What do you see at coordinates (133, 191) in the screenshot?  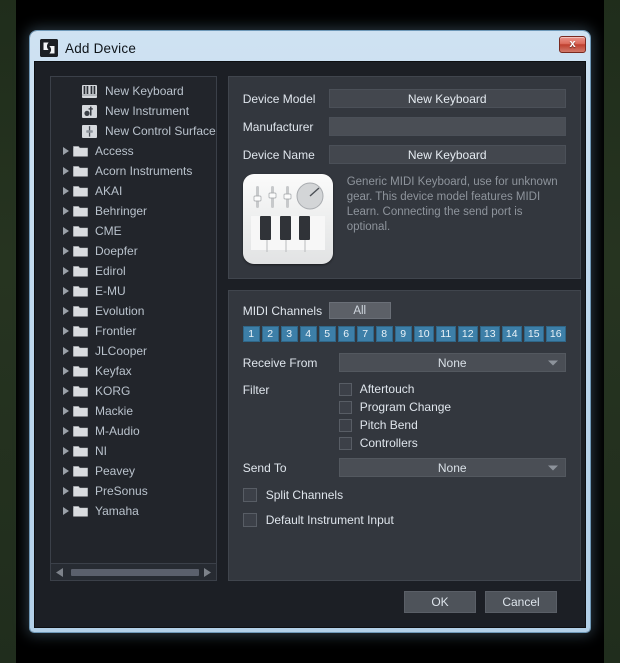 I see `tree-item-folder: AKAI` at bounding box center [133, 191].